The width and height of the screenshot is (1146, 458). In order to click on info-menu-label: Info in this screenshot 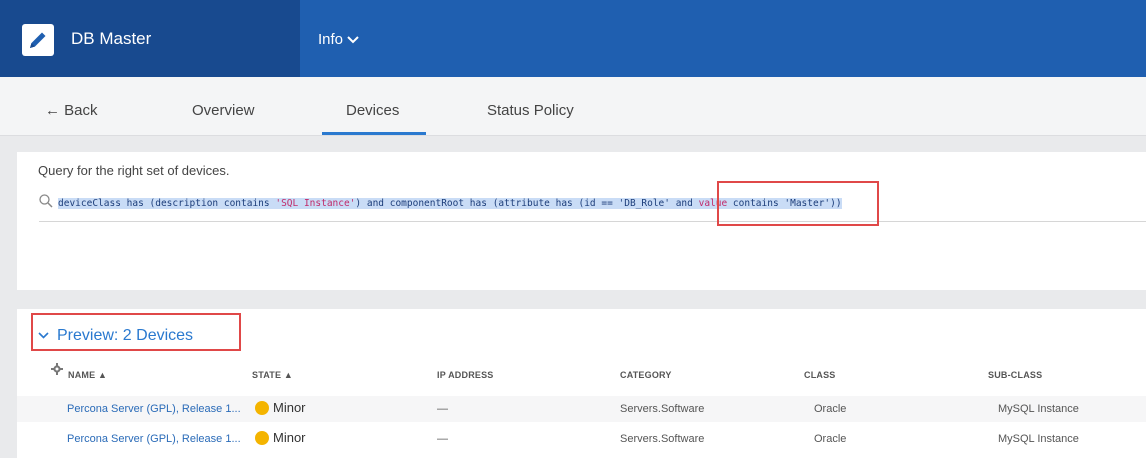, I will do `click(331, 39)`.